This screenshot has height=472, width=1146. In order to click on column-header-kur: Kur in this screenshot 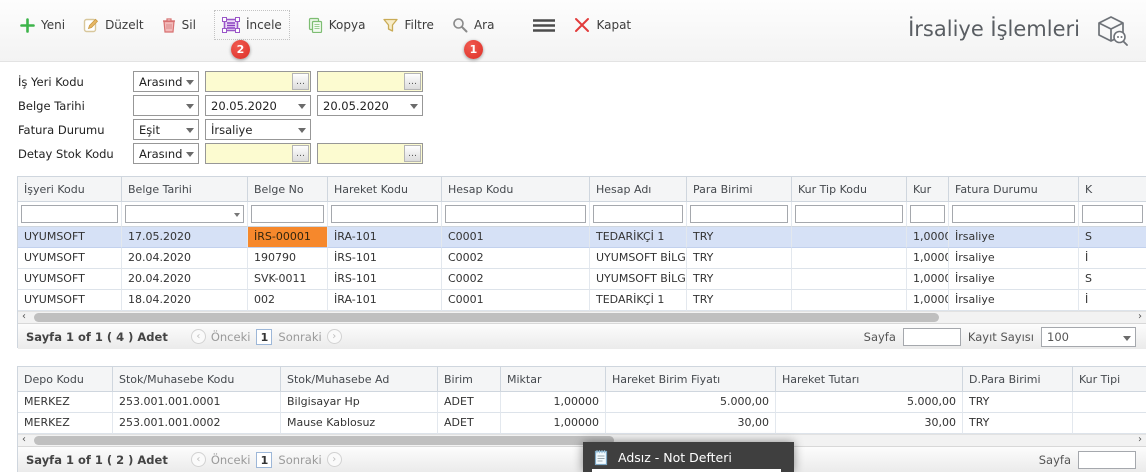, I will do `click(928, 189)`.